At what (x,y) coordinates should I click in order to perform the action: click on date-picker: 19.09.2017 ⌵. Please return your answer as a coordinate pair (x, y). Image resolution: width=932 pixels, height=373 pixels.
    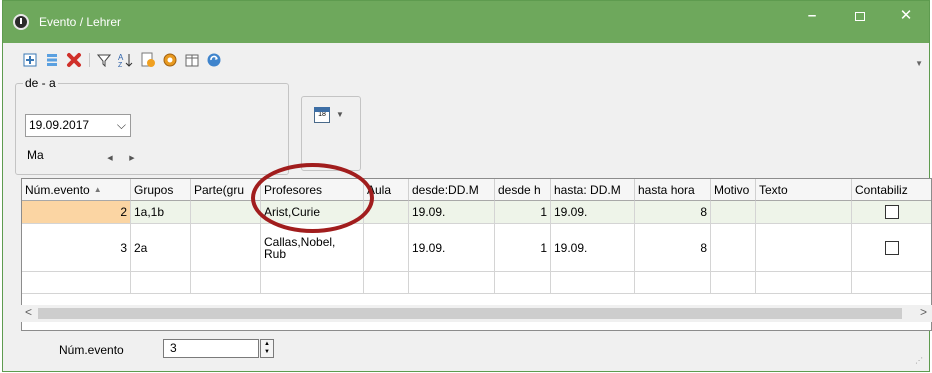
    Looking at the image, I should click on (78, 125).